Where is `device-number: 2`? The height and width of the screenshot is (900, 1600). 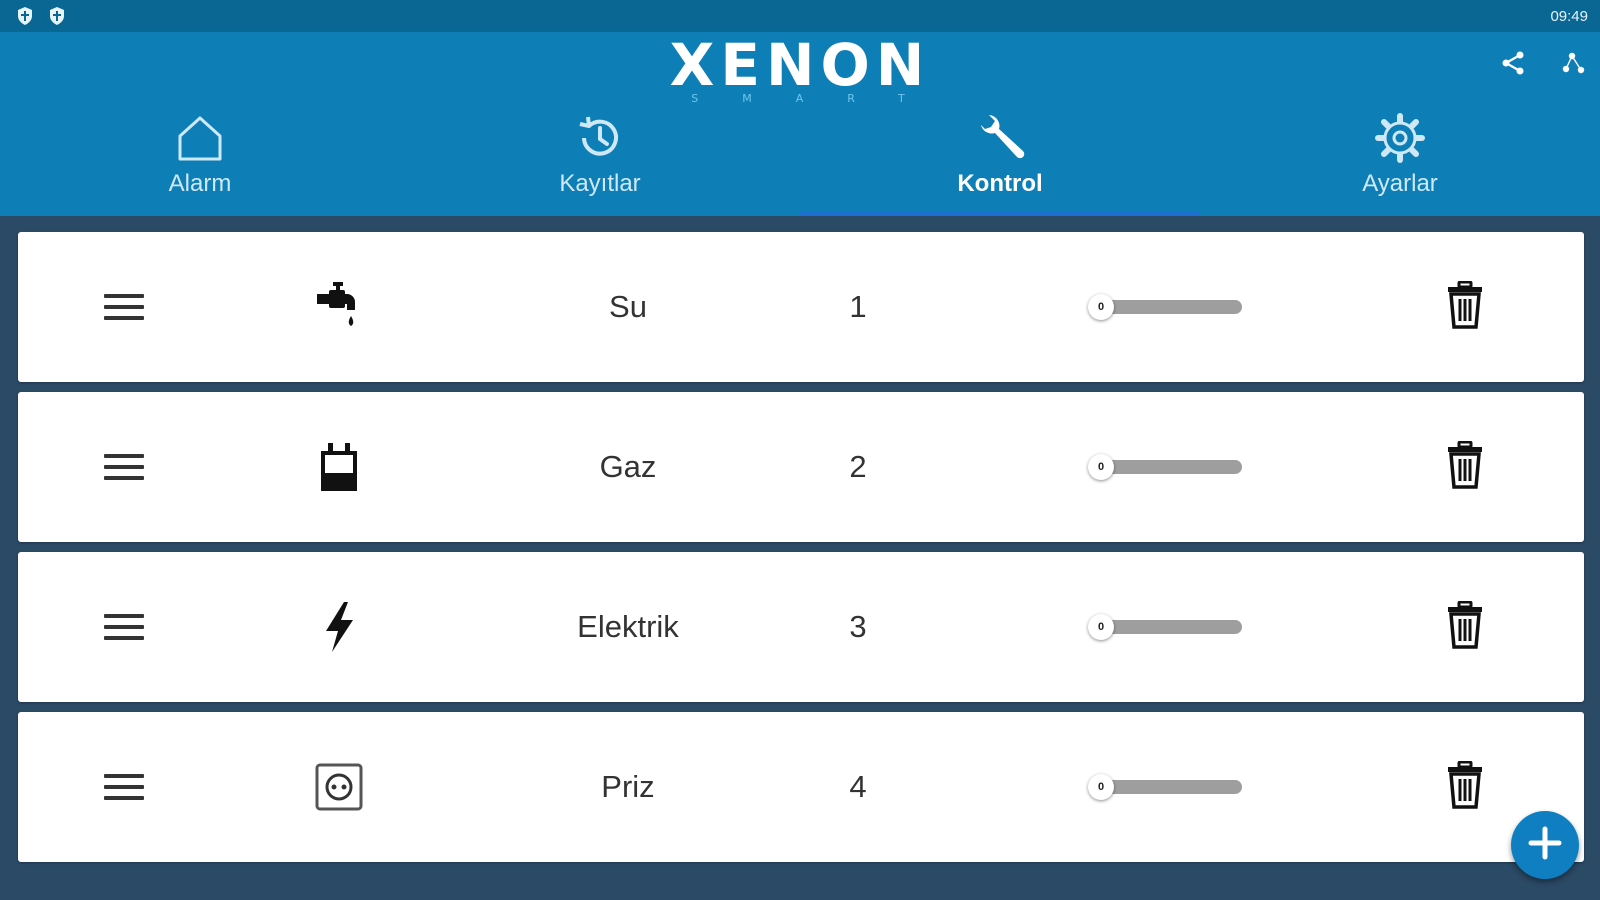 device-number: 2 is located at coordinates (858, 466).